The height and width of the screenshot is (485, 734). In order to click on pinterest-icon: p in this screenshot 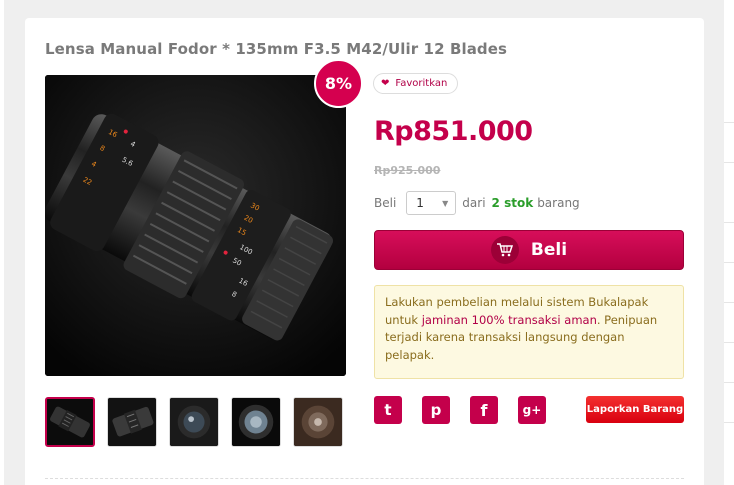, I will do `click(436, 410)`.